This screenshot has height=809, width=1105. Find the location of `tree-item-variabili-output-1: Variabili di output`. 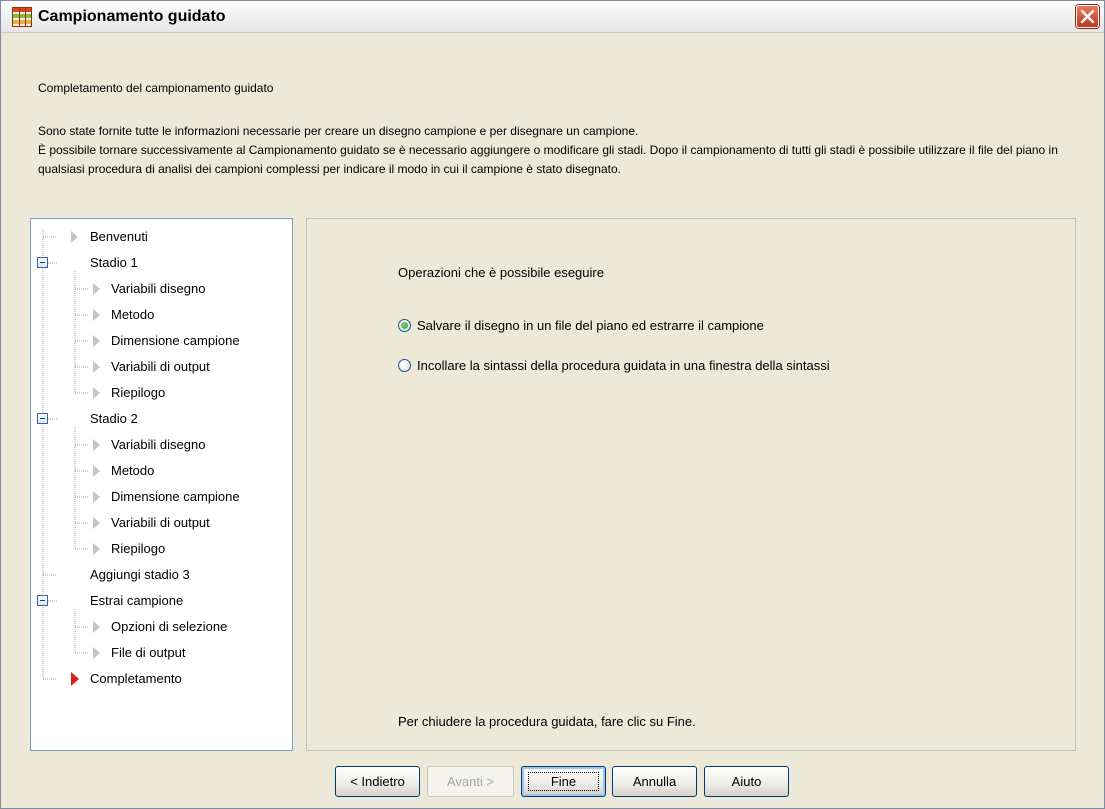

tree-item-variabili-output-1: Variabili di output is located at coordinates (188, 367).